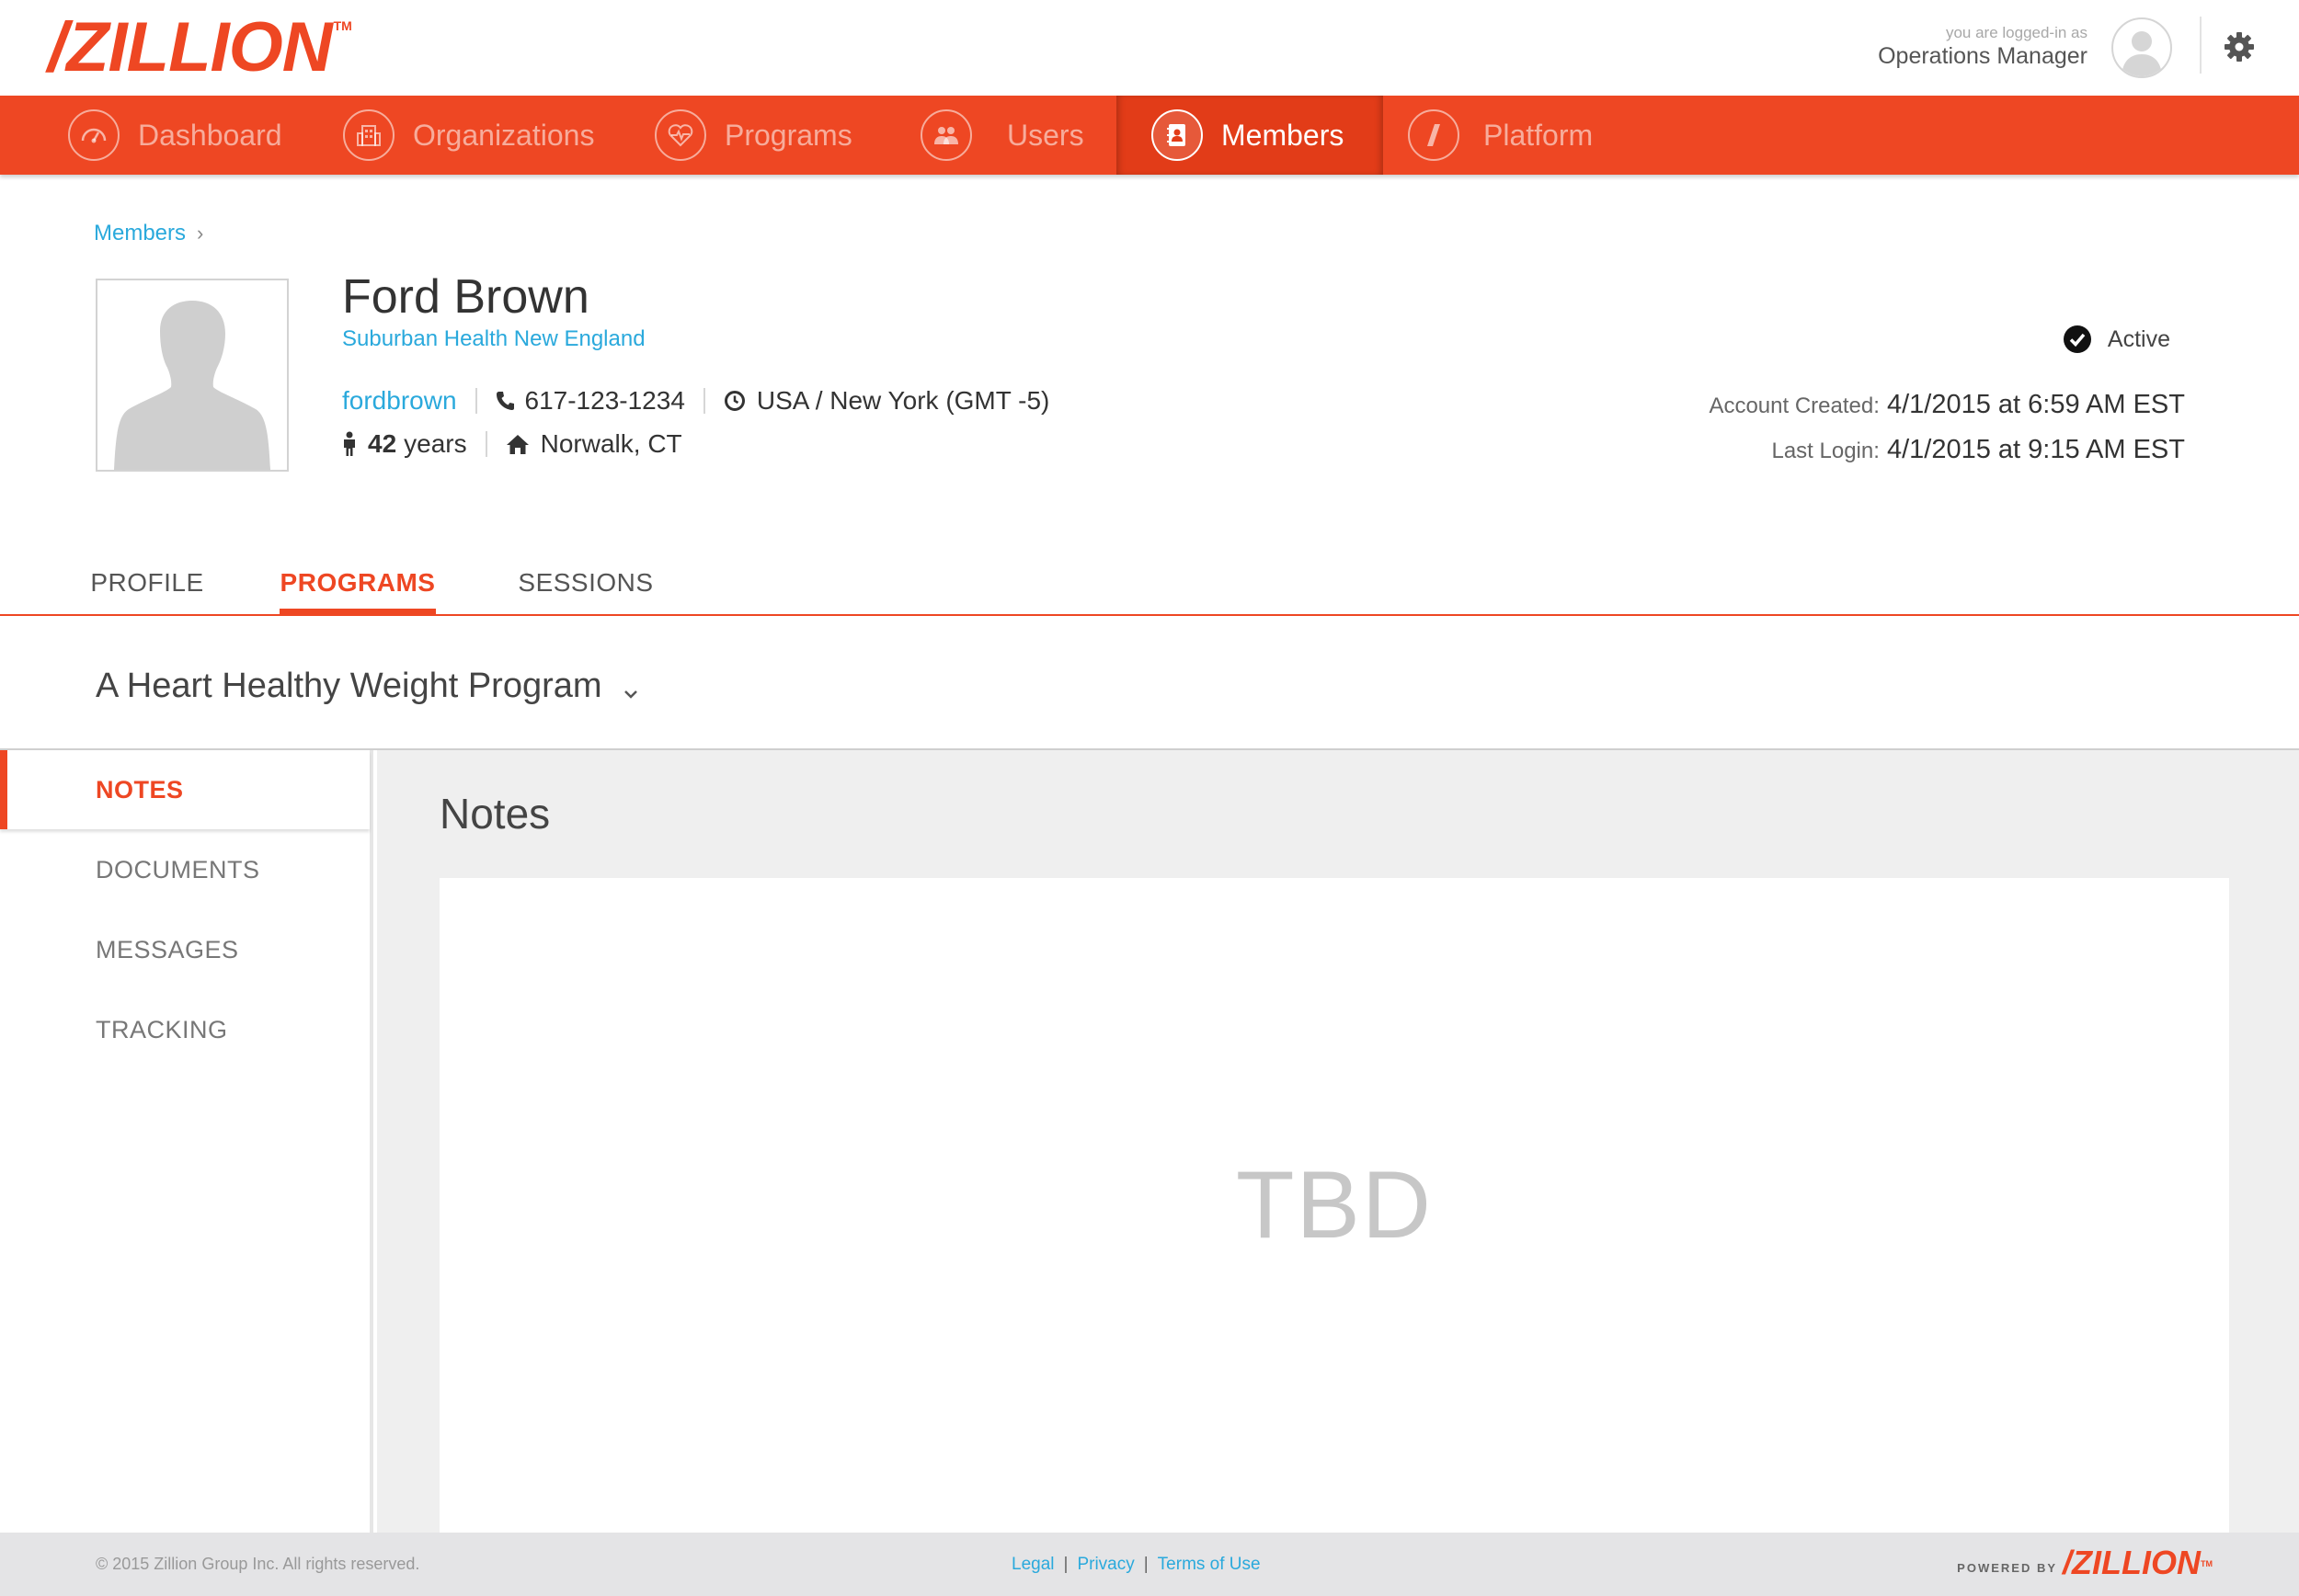 Image resolution: width=2299 pixels, height=1596 pixels. I want to click on footer-link-legal: Legal, so click(1033, 1565).